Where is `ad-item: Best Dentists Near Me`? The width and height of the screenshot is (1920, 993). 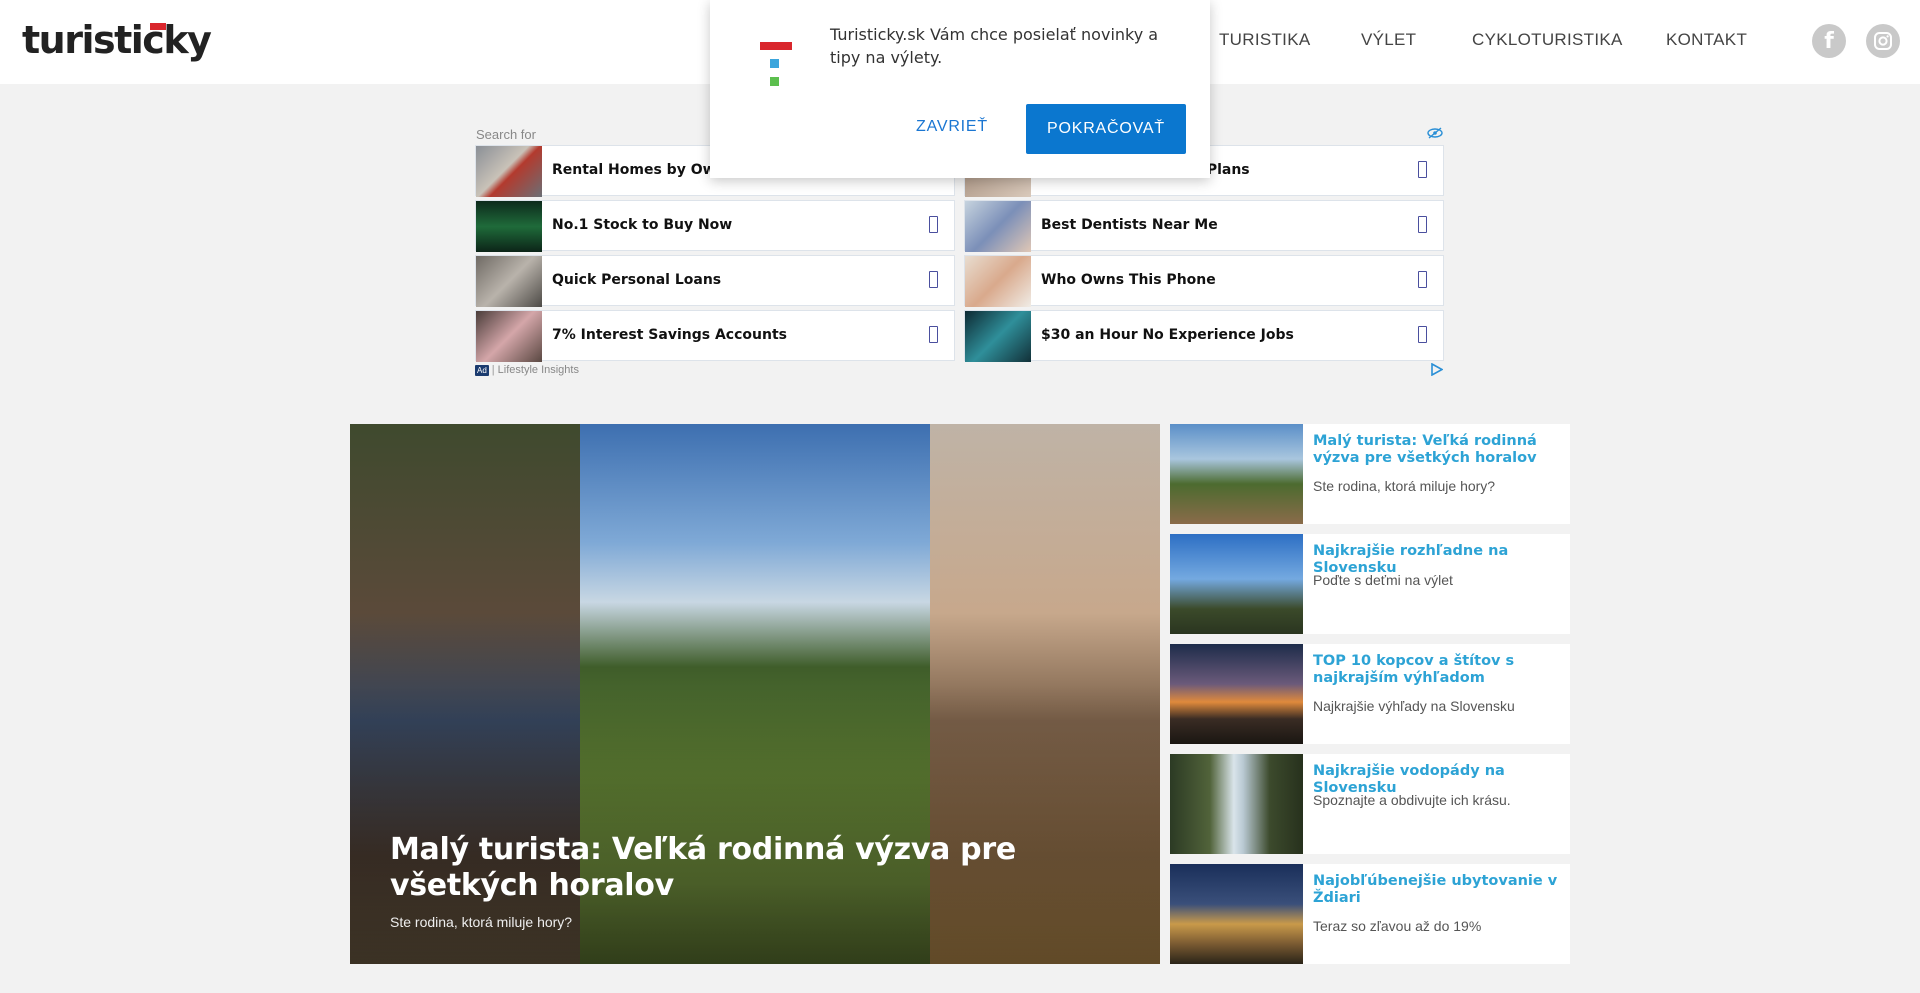
ad-item: Best Dentists Near Me is located at coordinates (1204, 226).